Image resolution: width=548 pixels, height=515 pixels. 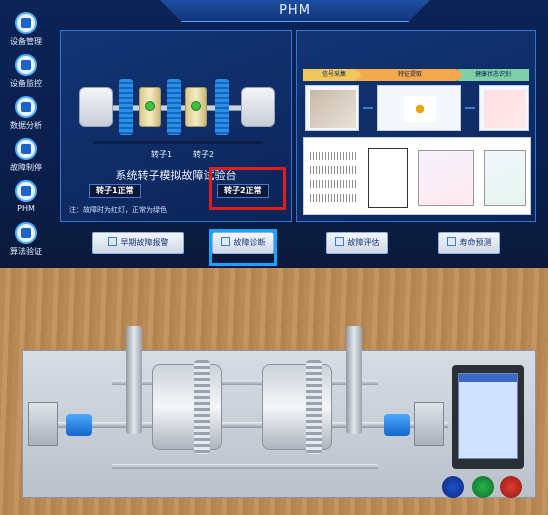 What do you see at coordinates (178, 142) in the screenshot?
I see `rotor-base` at bounding box center [178, 142].